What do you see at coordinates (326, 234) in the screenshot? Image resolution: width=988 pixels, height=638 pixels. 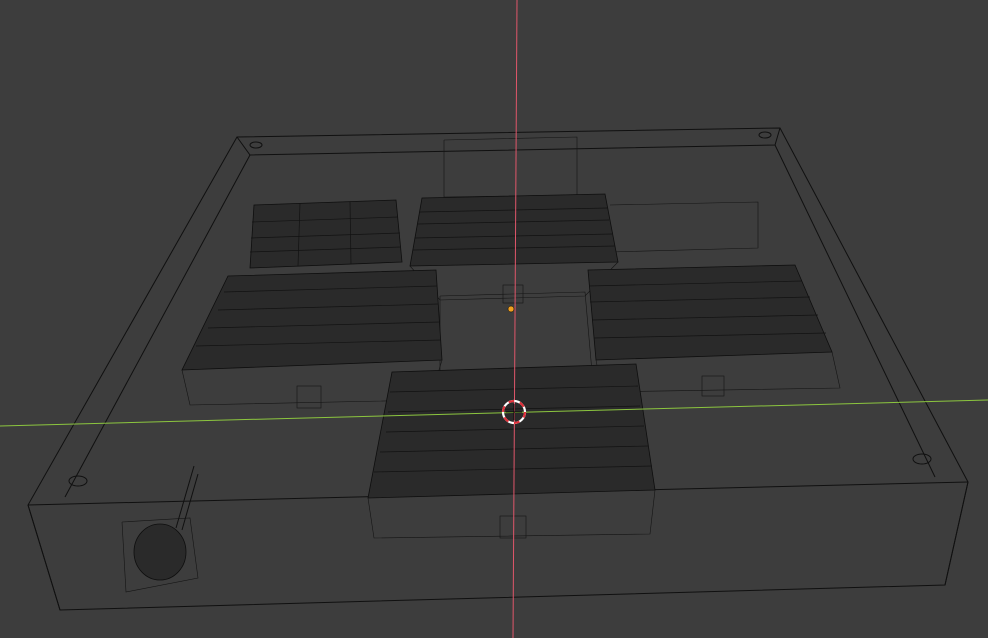 I see `small-complex-northwest` at bounding box center [326, 234].